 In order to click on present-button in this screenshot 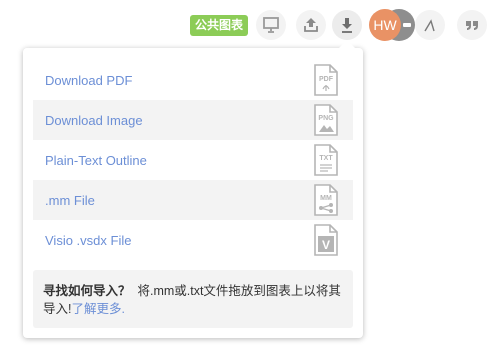, I will do `click(271, 25)`.